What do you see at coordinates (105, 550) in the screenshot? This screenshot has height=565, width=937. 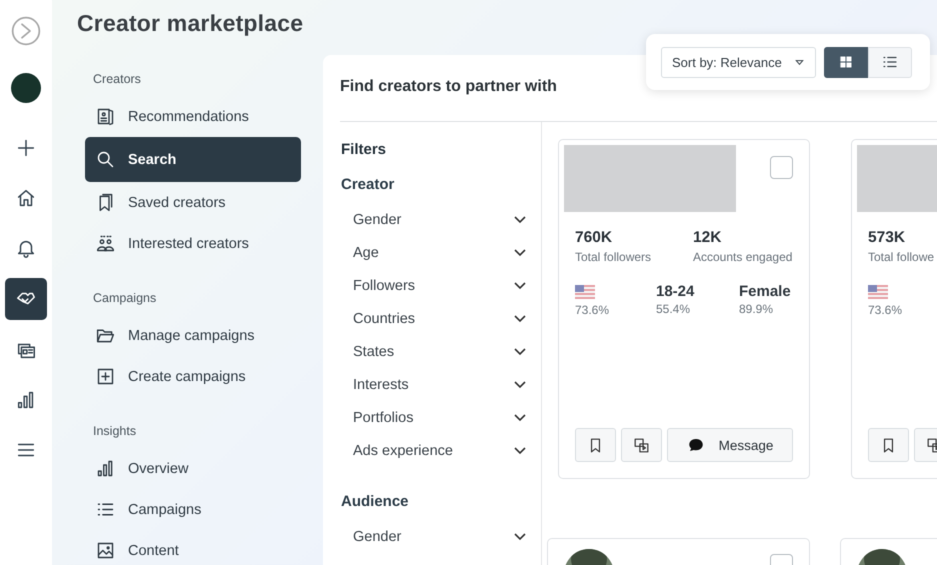 I see `image-icon` at bounding box center [105, 550].